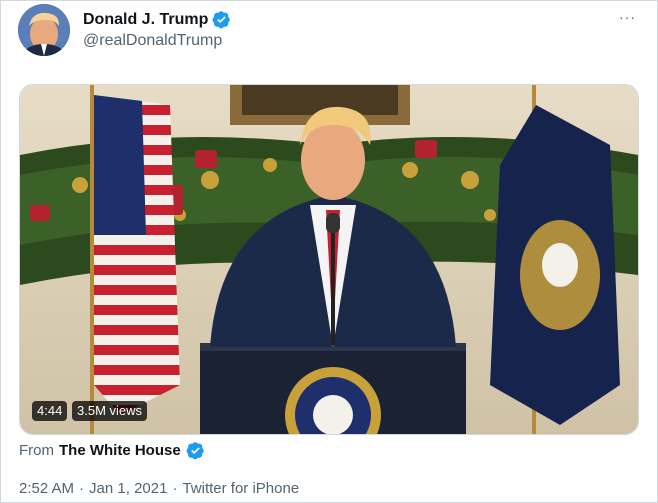 This screenshot has width=658, height=503. What do you see at coordinates (627, 17) in the screenshot?
I see `more-options-icon: ···` at bounding box center [627, 17].